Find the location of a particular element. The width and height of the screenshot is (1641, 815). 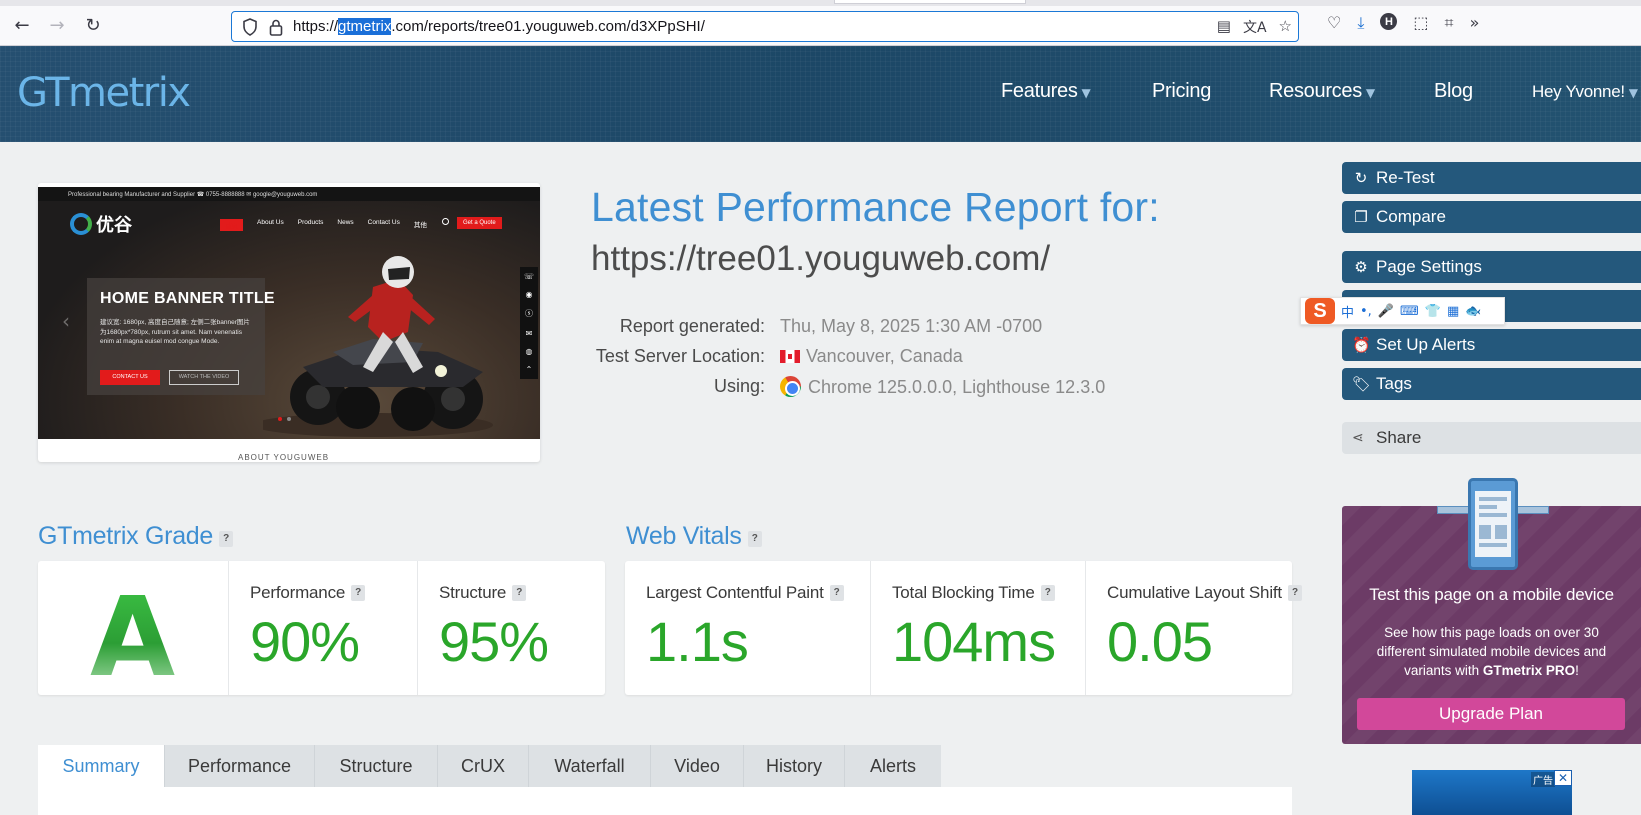

canada-flag-icon is located at coordinates (790, 356).